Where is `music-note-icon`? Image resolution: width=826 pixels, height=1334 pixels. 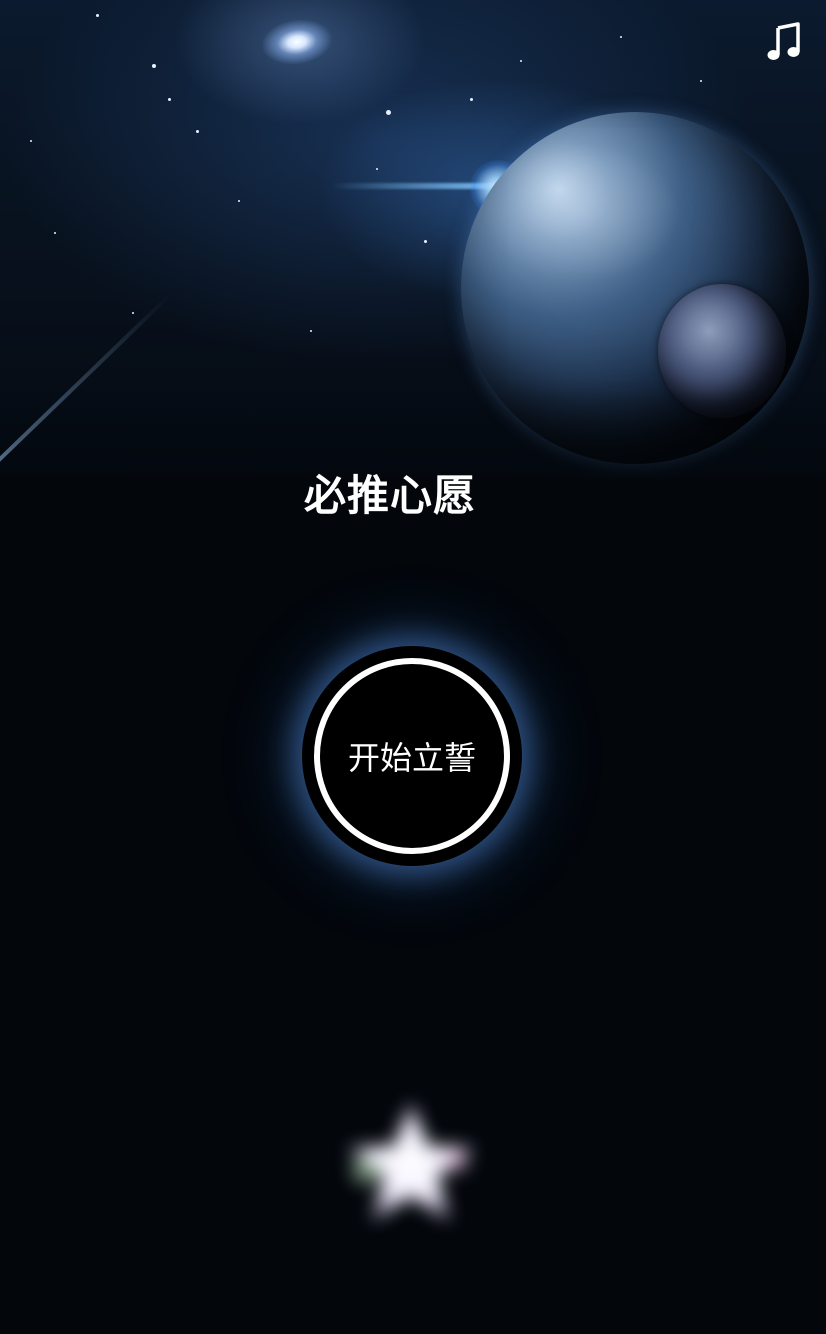 music-note-icon is located at coordinates (783, 41).